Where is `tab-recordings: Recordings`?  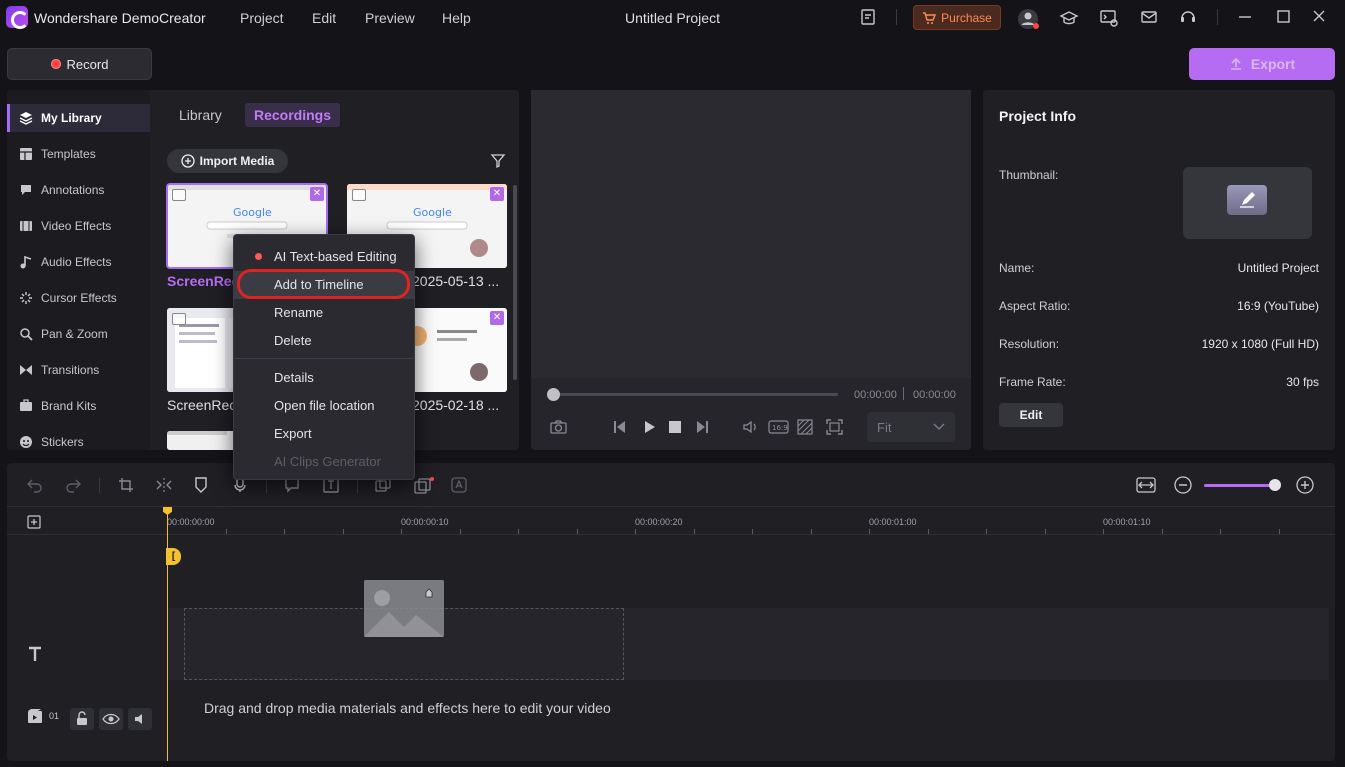
tab-recordings: Recordings is located at coordinates (293, 115).